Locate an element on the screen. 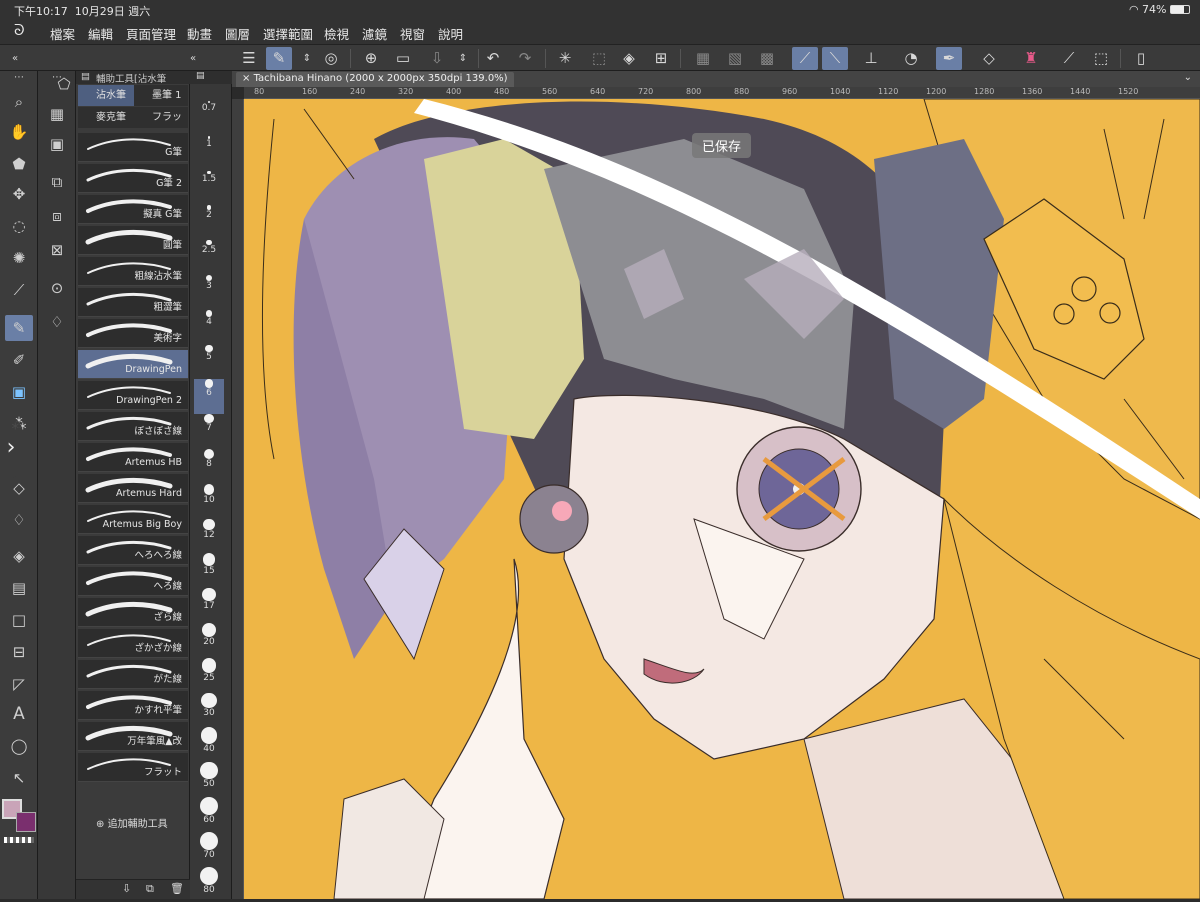 The image size is (1200, 902). brush-item: フラット is located at coordinates (133, 767).